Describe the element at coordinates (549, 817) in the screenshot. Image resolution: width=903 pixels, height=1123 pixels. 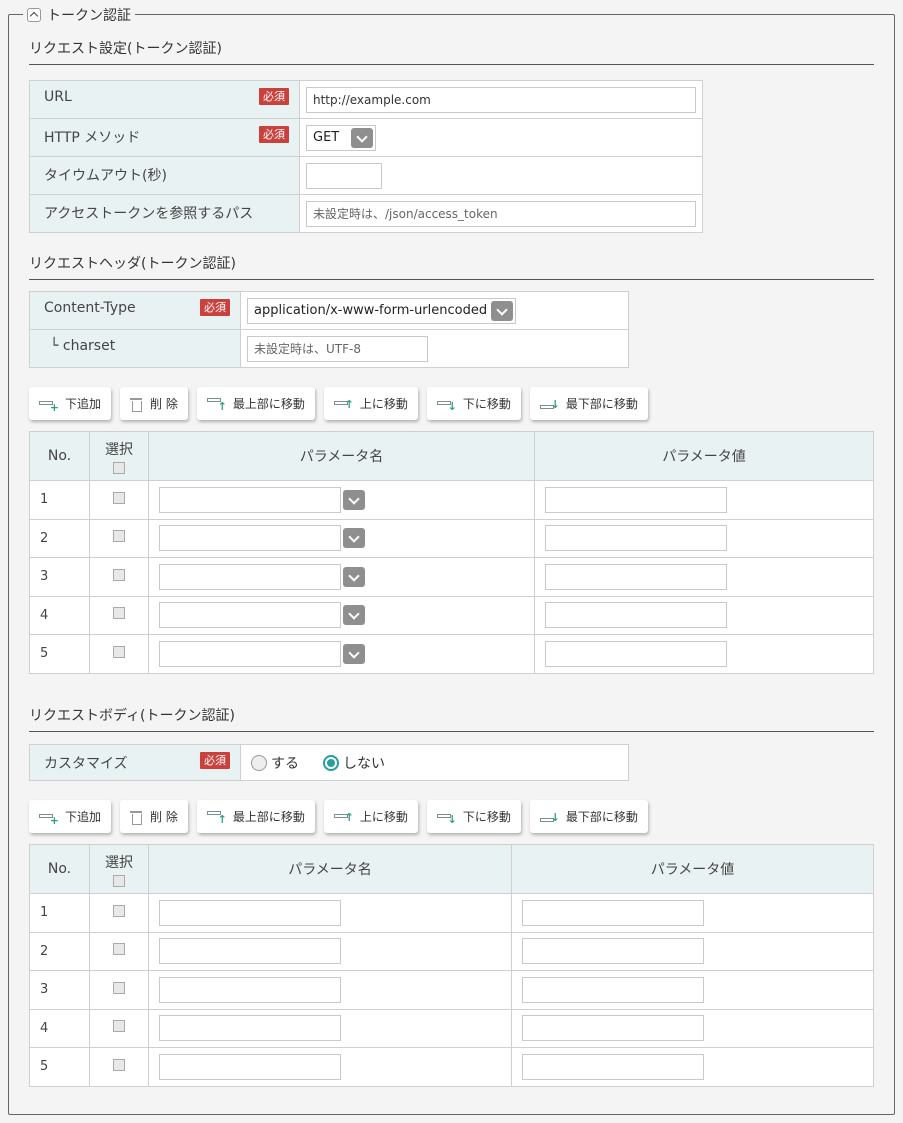
I see `move-bottom-icon: ↓` at that location.